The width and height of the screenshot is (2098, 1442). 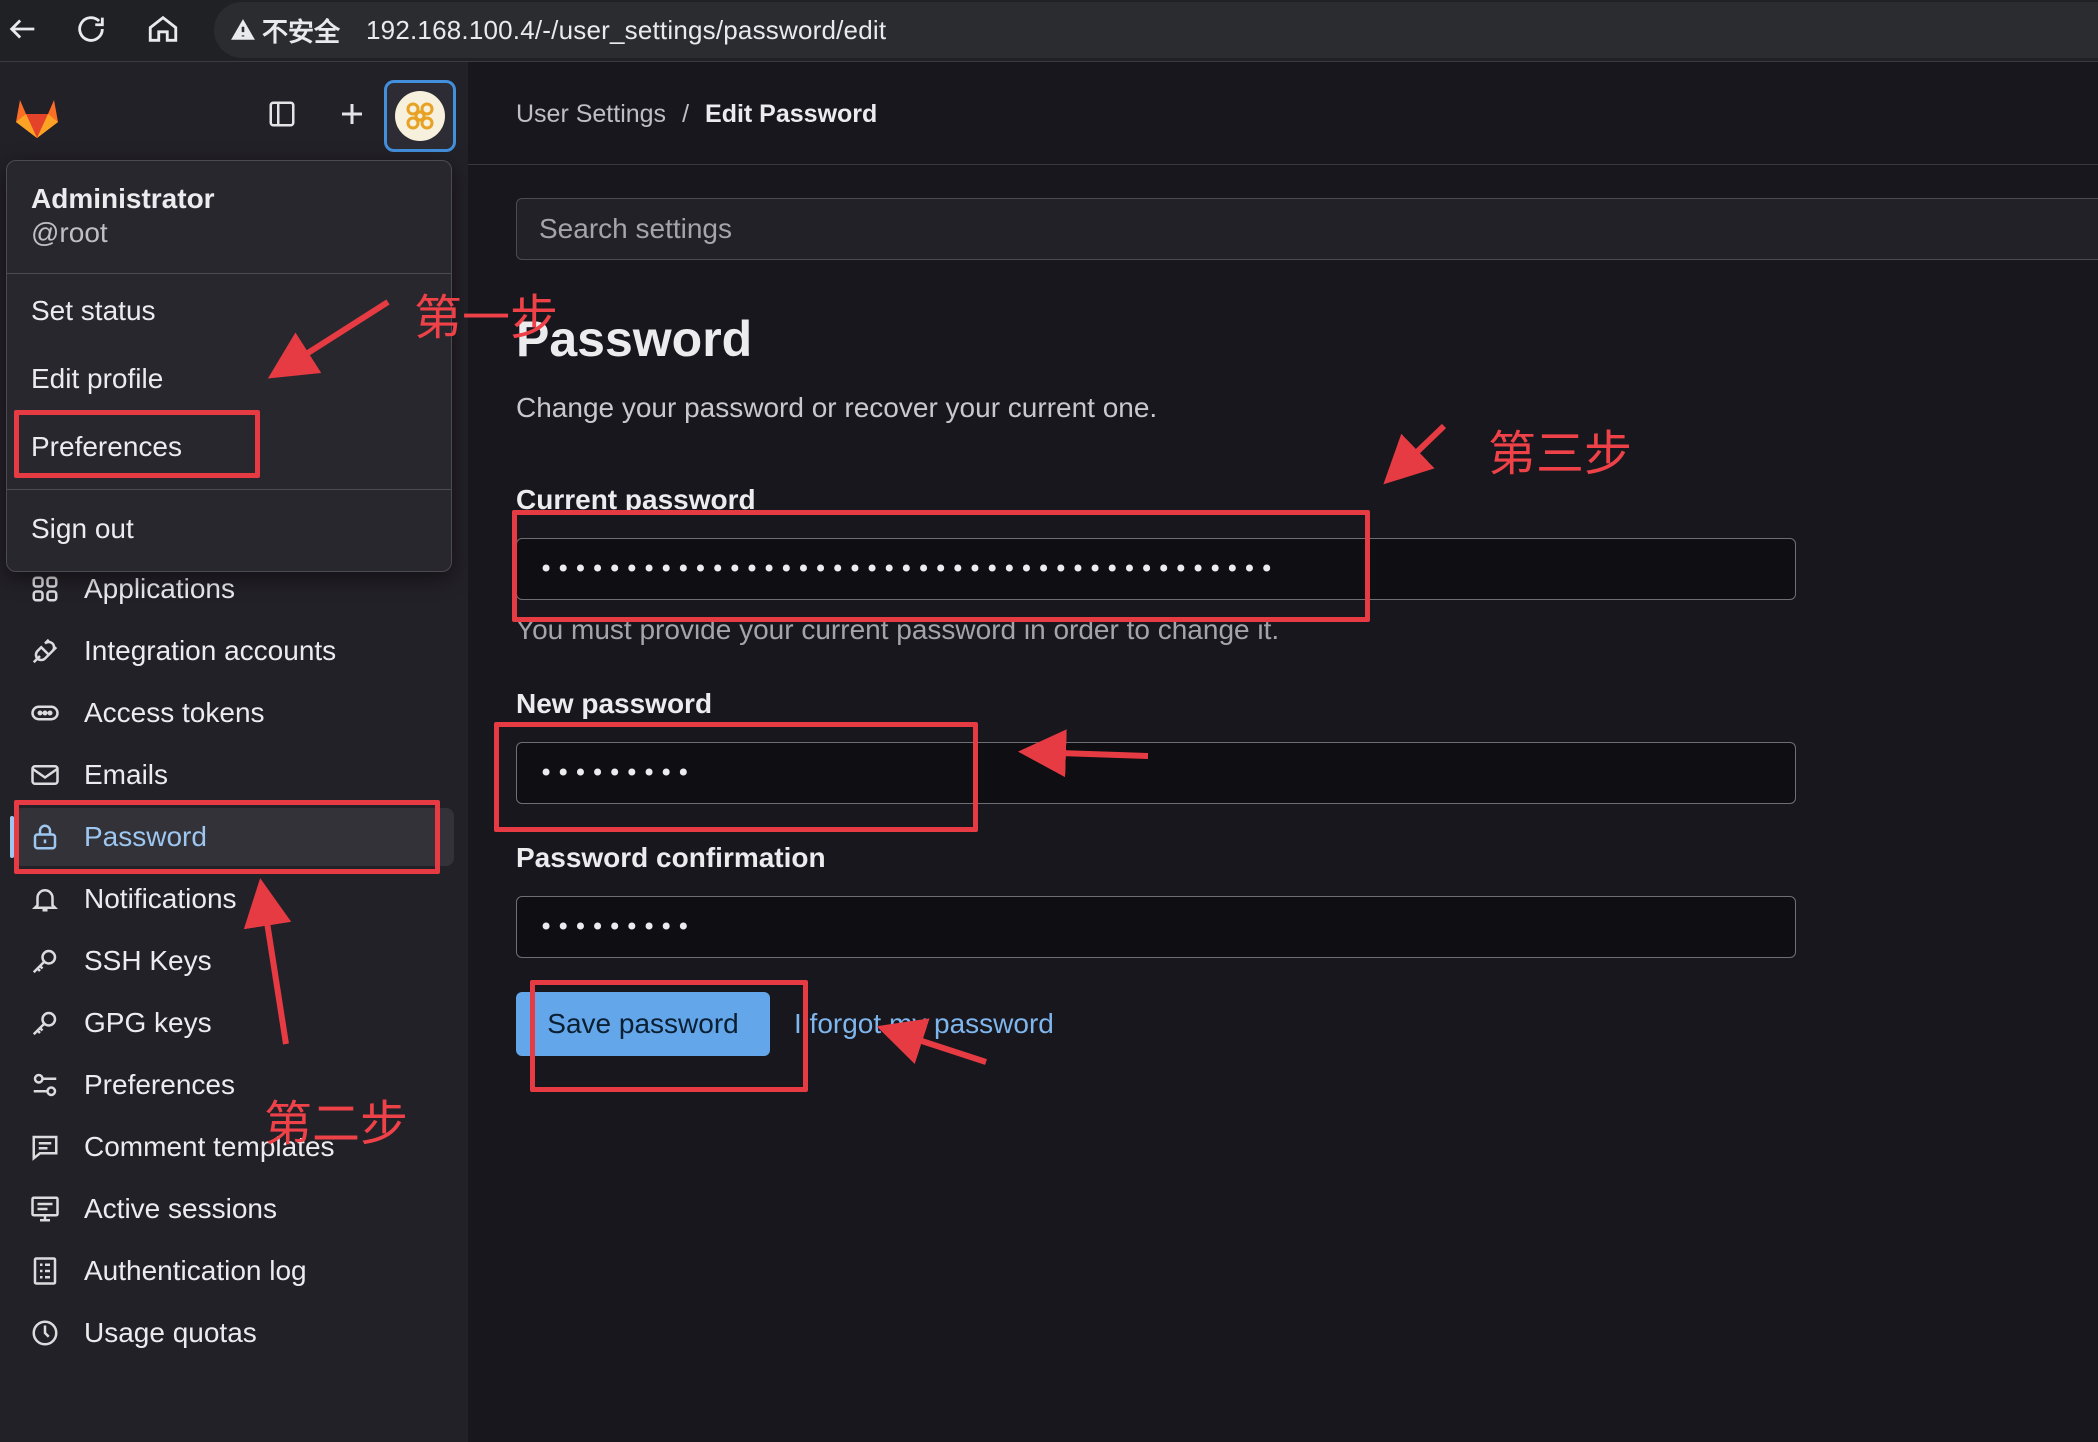 I want to click on annotation-box-save-button, so click(x=669, y=1036).